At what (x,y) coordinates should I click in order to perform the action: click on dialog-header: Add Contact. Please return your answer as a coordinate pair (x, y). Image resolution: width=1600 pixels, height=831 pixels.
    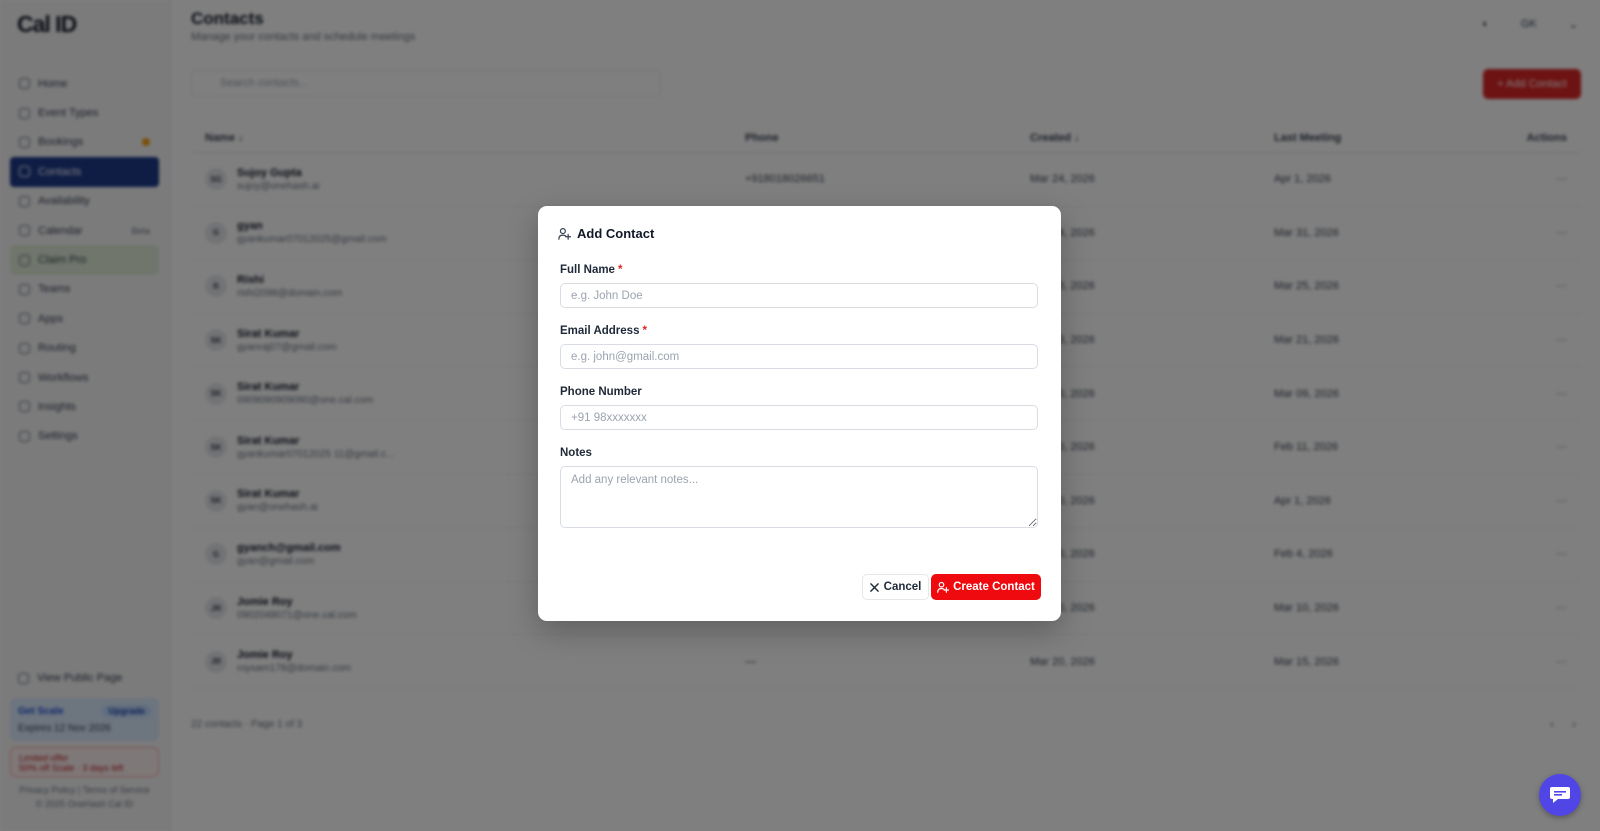
    Looking at the image, I should click on (606, 233).